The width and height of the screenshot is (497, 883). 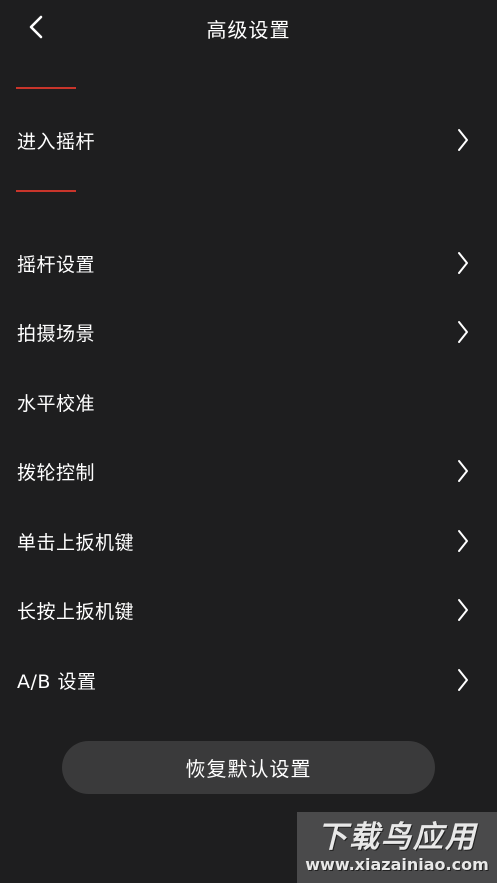 What do you see at coordinates (397, 837) in the screenshot?
I see `watermark-title: 下载鸟应用` at bounding box center [397, 837].